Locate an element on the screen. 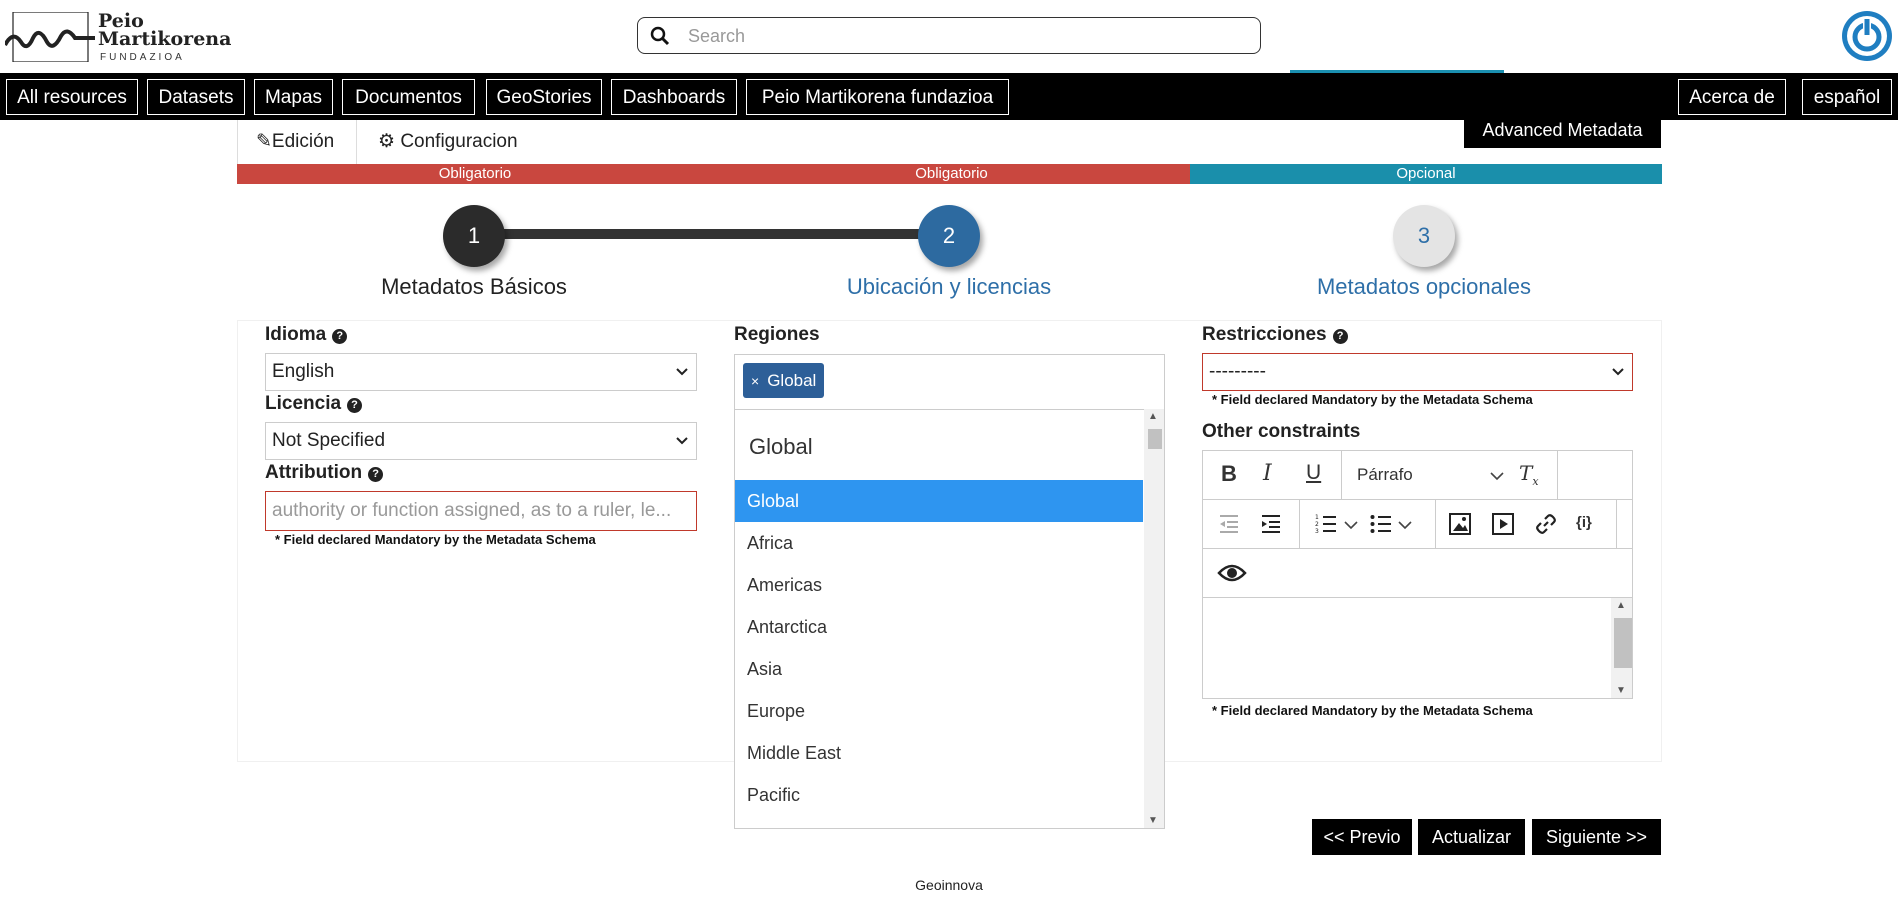 This screenshot has width=1898, height=905. region-option: Pacific is located at coordinates (939, 795).